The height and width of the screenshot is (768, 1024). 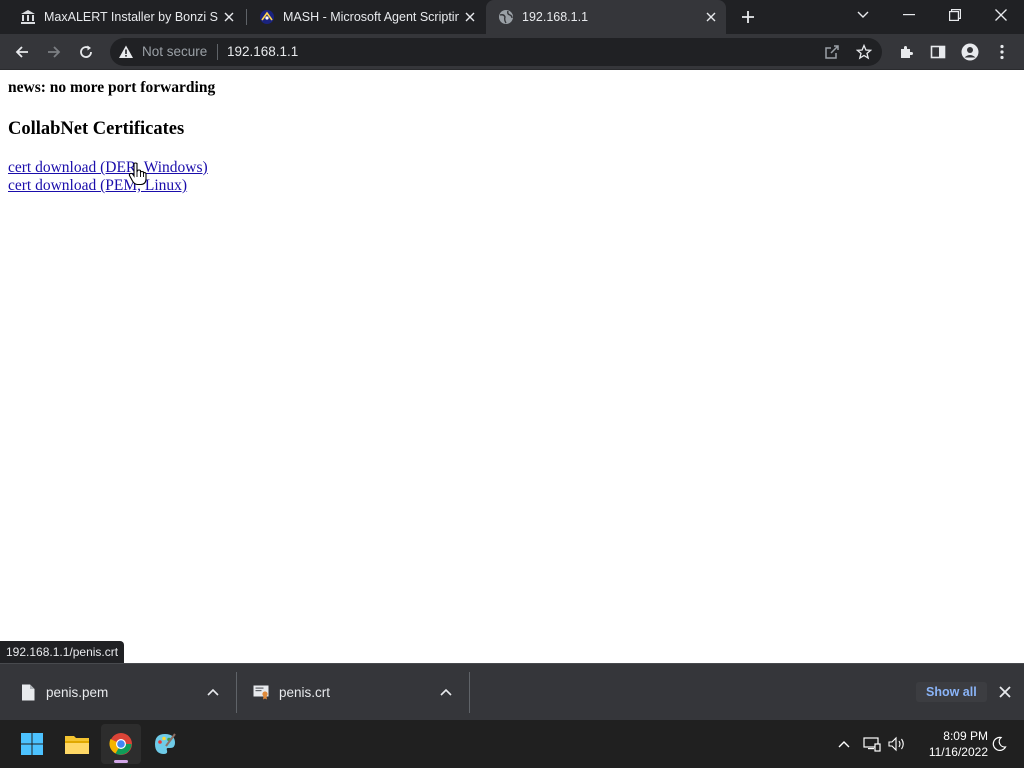 What do you see at coordinates (28, 692) in the screenshot?
I see `file-icon` at bounding box center [28, 692].